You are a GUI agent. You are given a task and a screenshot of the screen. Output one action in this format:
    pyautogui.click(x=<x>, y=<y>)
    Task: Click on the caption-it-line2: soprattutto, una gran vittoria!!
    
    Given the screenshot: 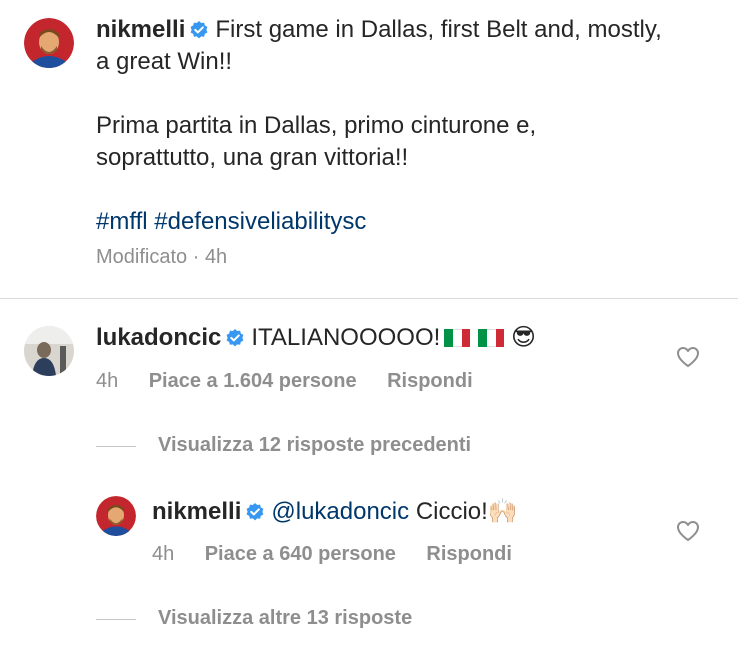 What is the action you would take?
    pyautogui.click(x=252, y=157)
    